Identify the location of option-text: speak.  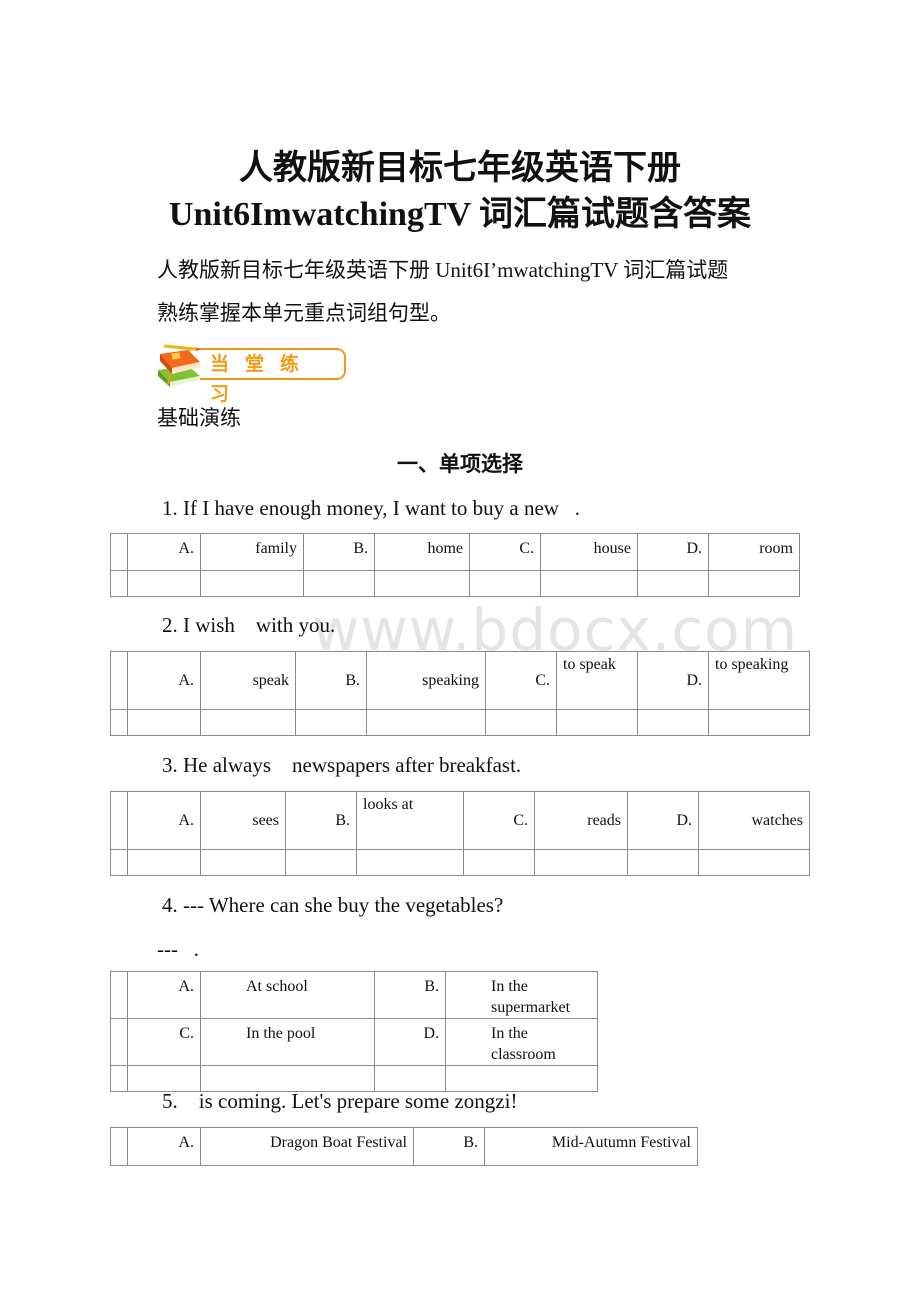
(248, 680).